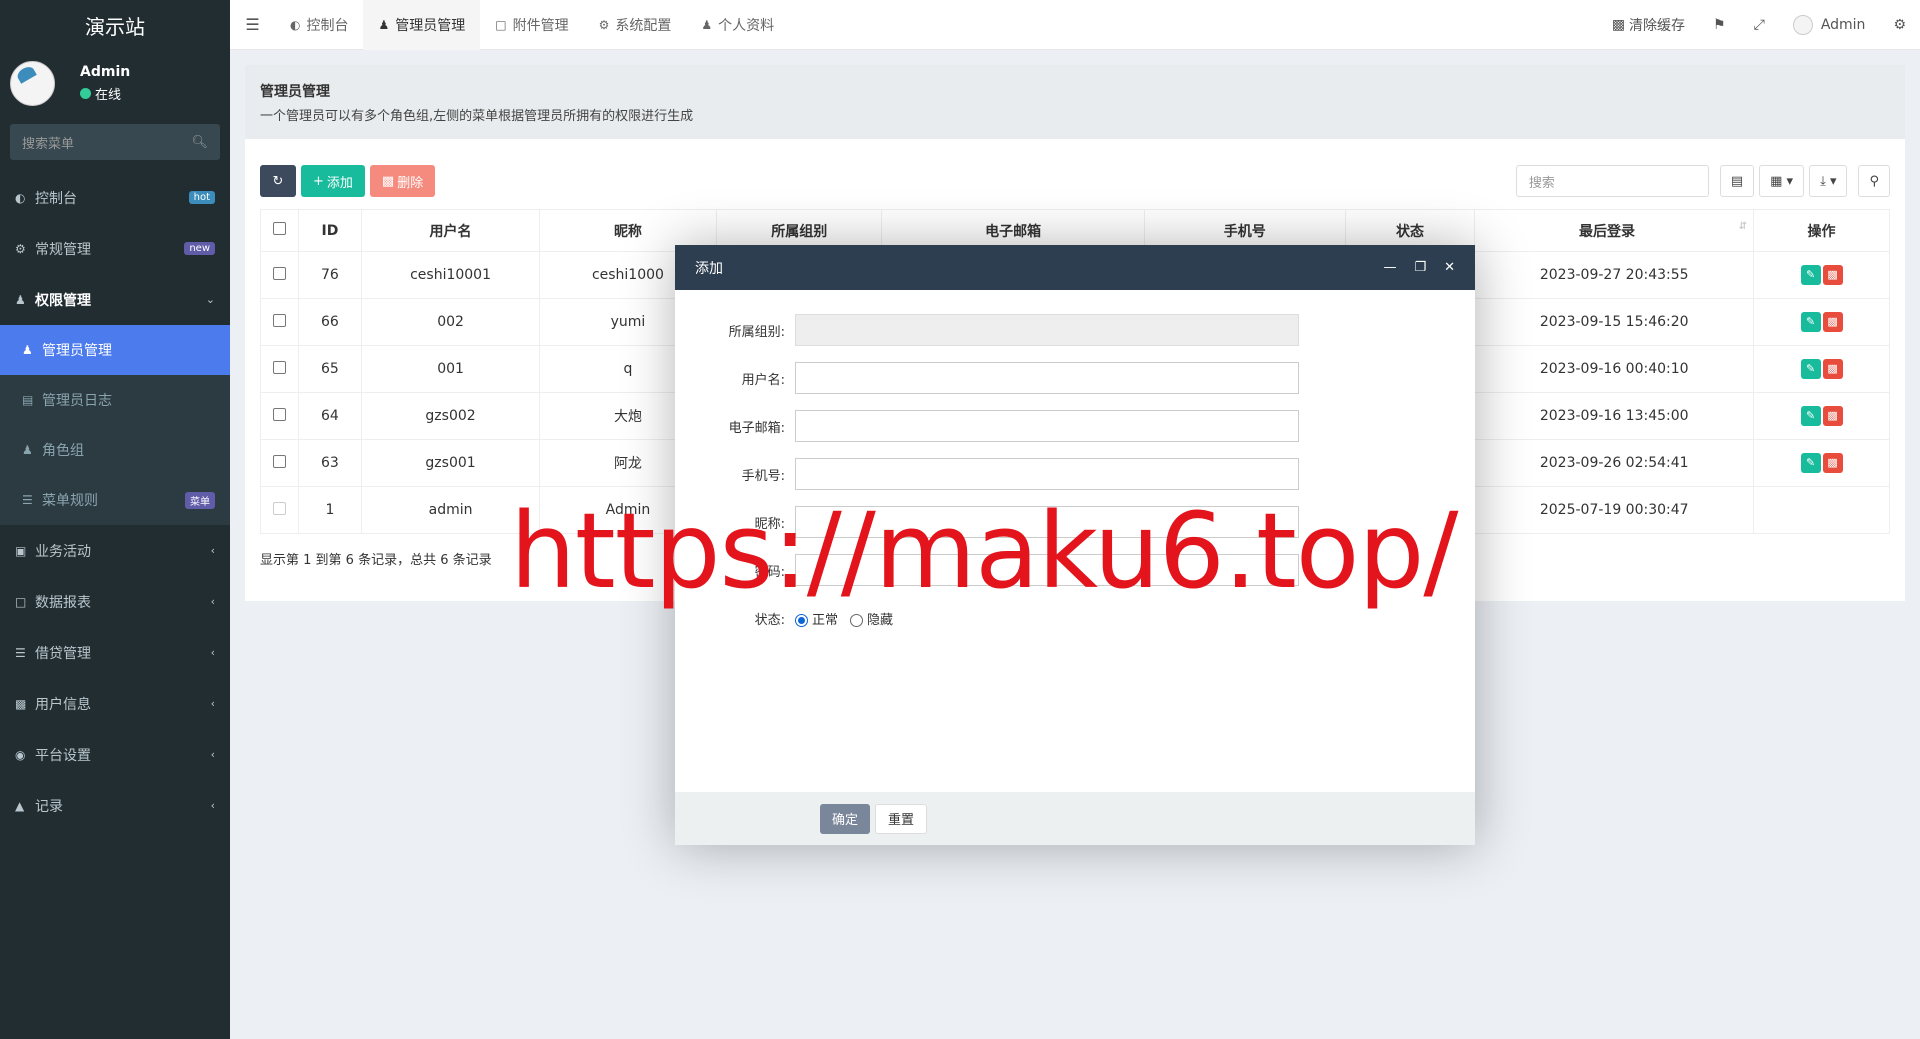 The image size is (1920, 1039). I want to click on page-title: 管理员管理, so click(295, 92).